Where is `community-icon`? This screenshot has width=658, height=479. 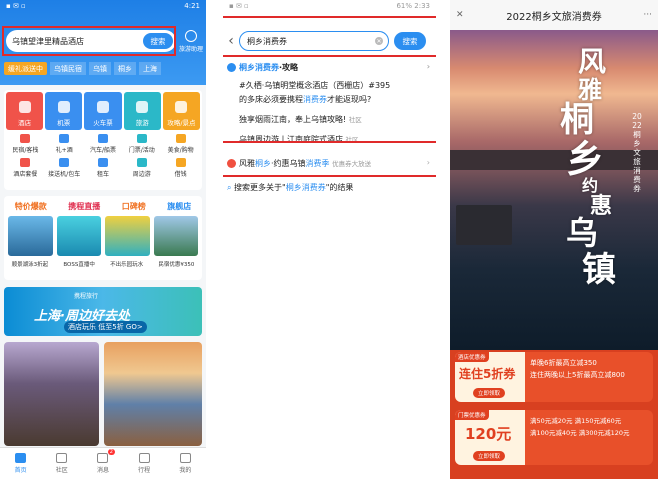 community-icon is located at coordinates (62, 458).